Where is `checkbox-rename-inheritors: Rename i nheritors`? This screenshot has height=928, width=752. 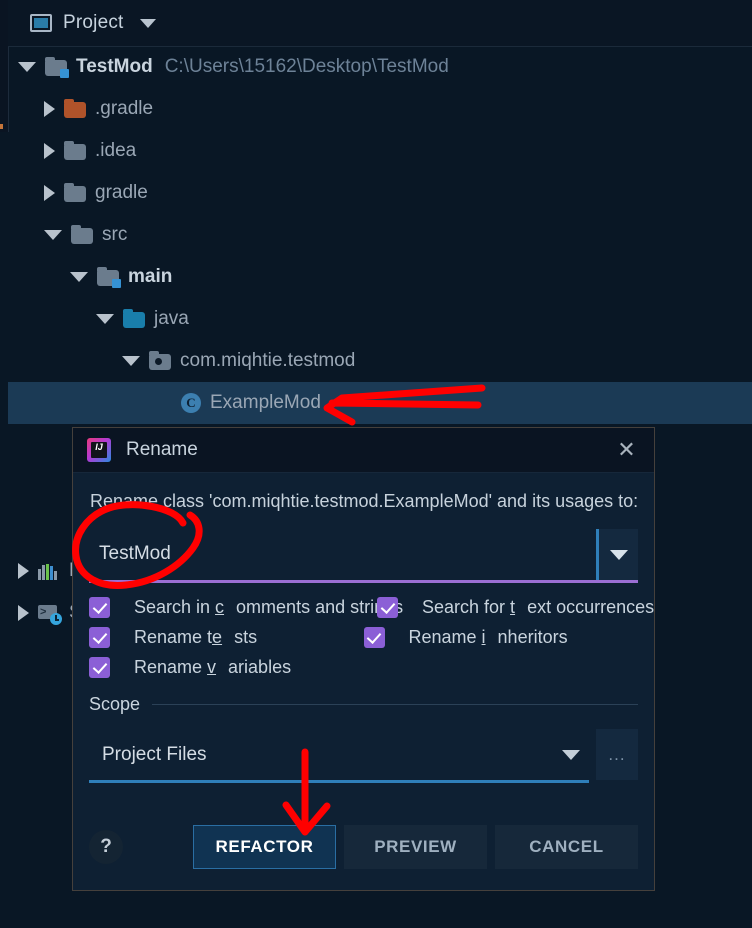
checkbox-rename-inheritors: Rename i nheritors is located at coordinates (501, 637).